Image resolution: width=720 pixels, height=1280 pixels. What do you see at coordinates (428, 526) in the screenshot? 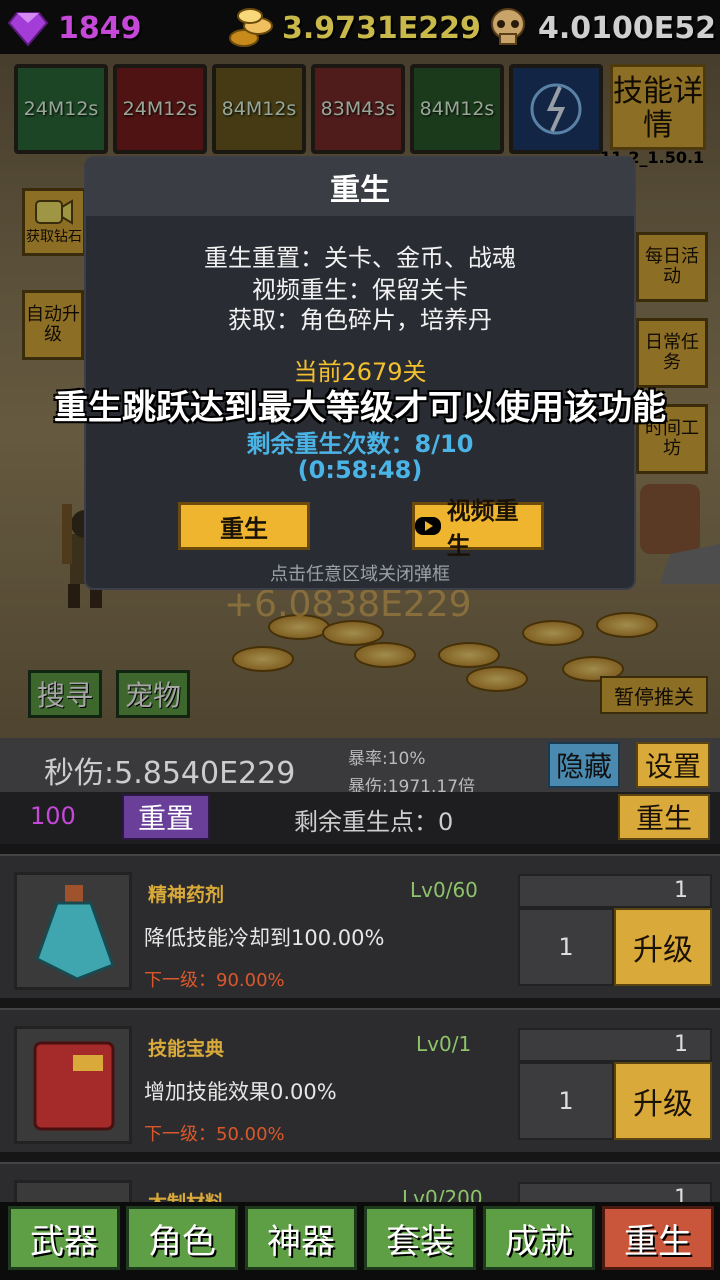
I see `video-icon` at bounding box center [428, 526].